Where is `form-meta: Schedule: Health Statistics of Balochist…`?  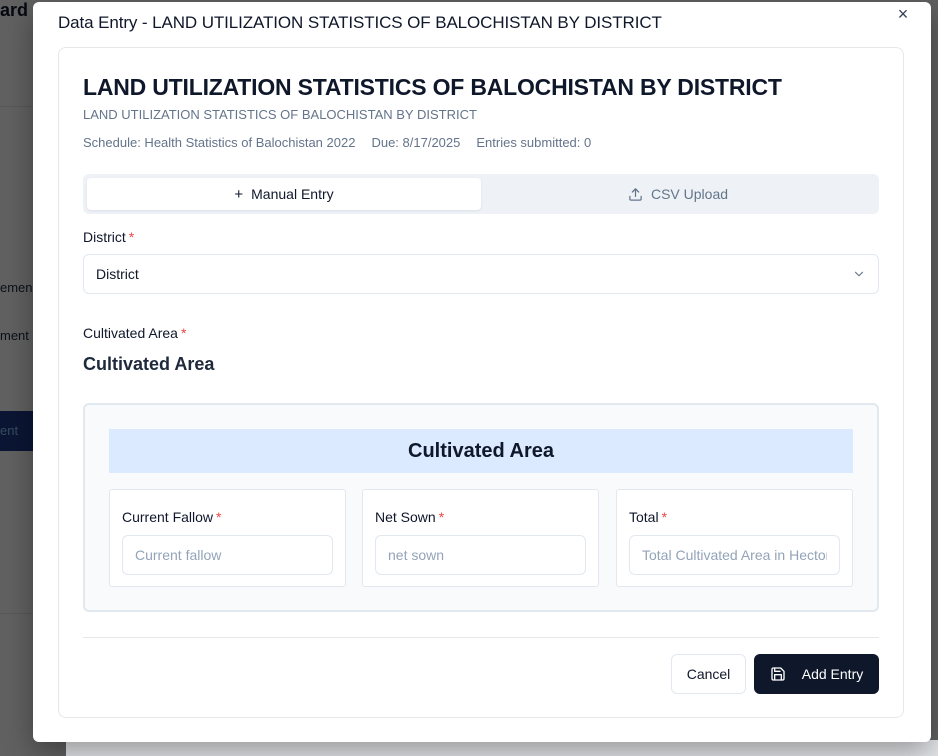
form-meta: Schedule: Health Statistics of Balochist… is located at coordinates (337, 142).